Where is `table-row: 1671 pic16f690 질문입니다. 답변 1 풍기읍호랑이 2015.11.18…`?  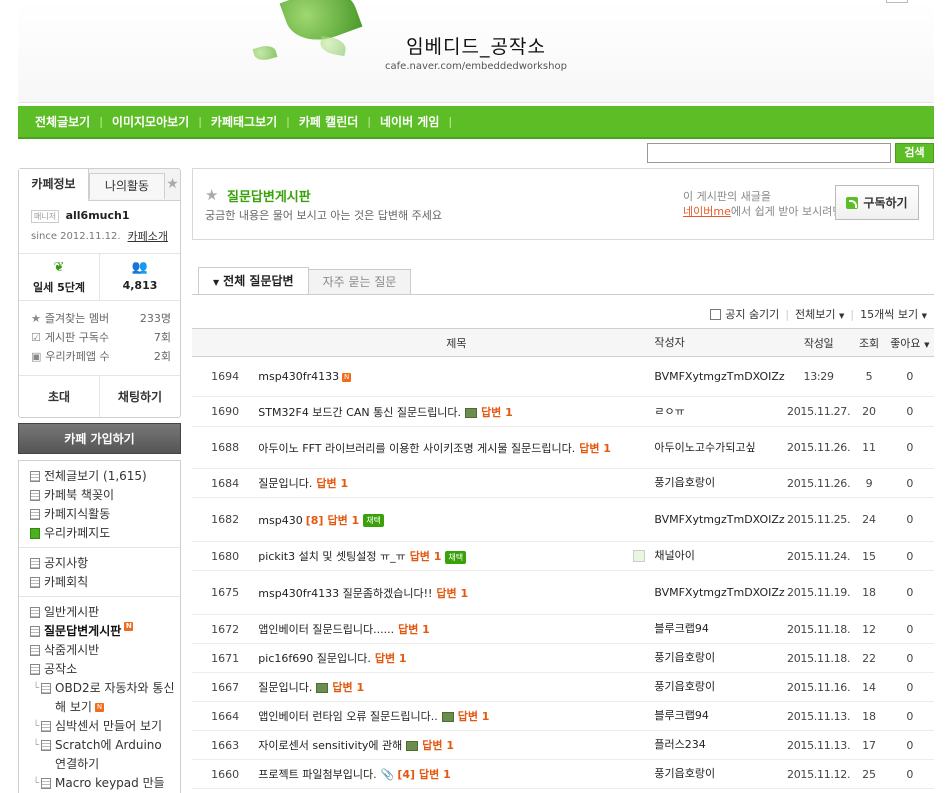 table-row: 1671 pic16f690 질문입니다. 답변 1 풍기읍호랑이 2015.11.18… is located at coordinates (563, 658).